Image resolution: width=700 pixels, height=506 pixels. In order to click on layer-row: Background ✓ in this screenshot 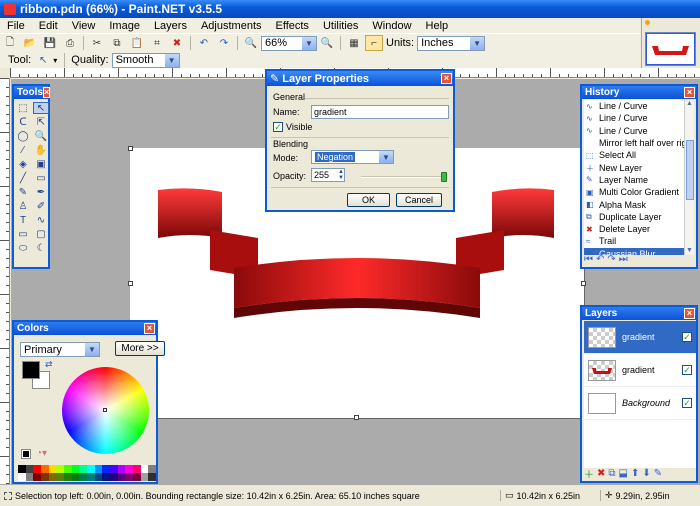, I will do `click(640, 403)`.